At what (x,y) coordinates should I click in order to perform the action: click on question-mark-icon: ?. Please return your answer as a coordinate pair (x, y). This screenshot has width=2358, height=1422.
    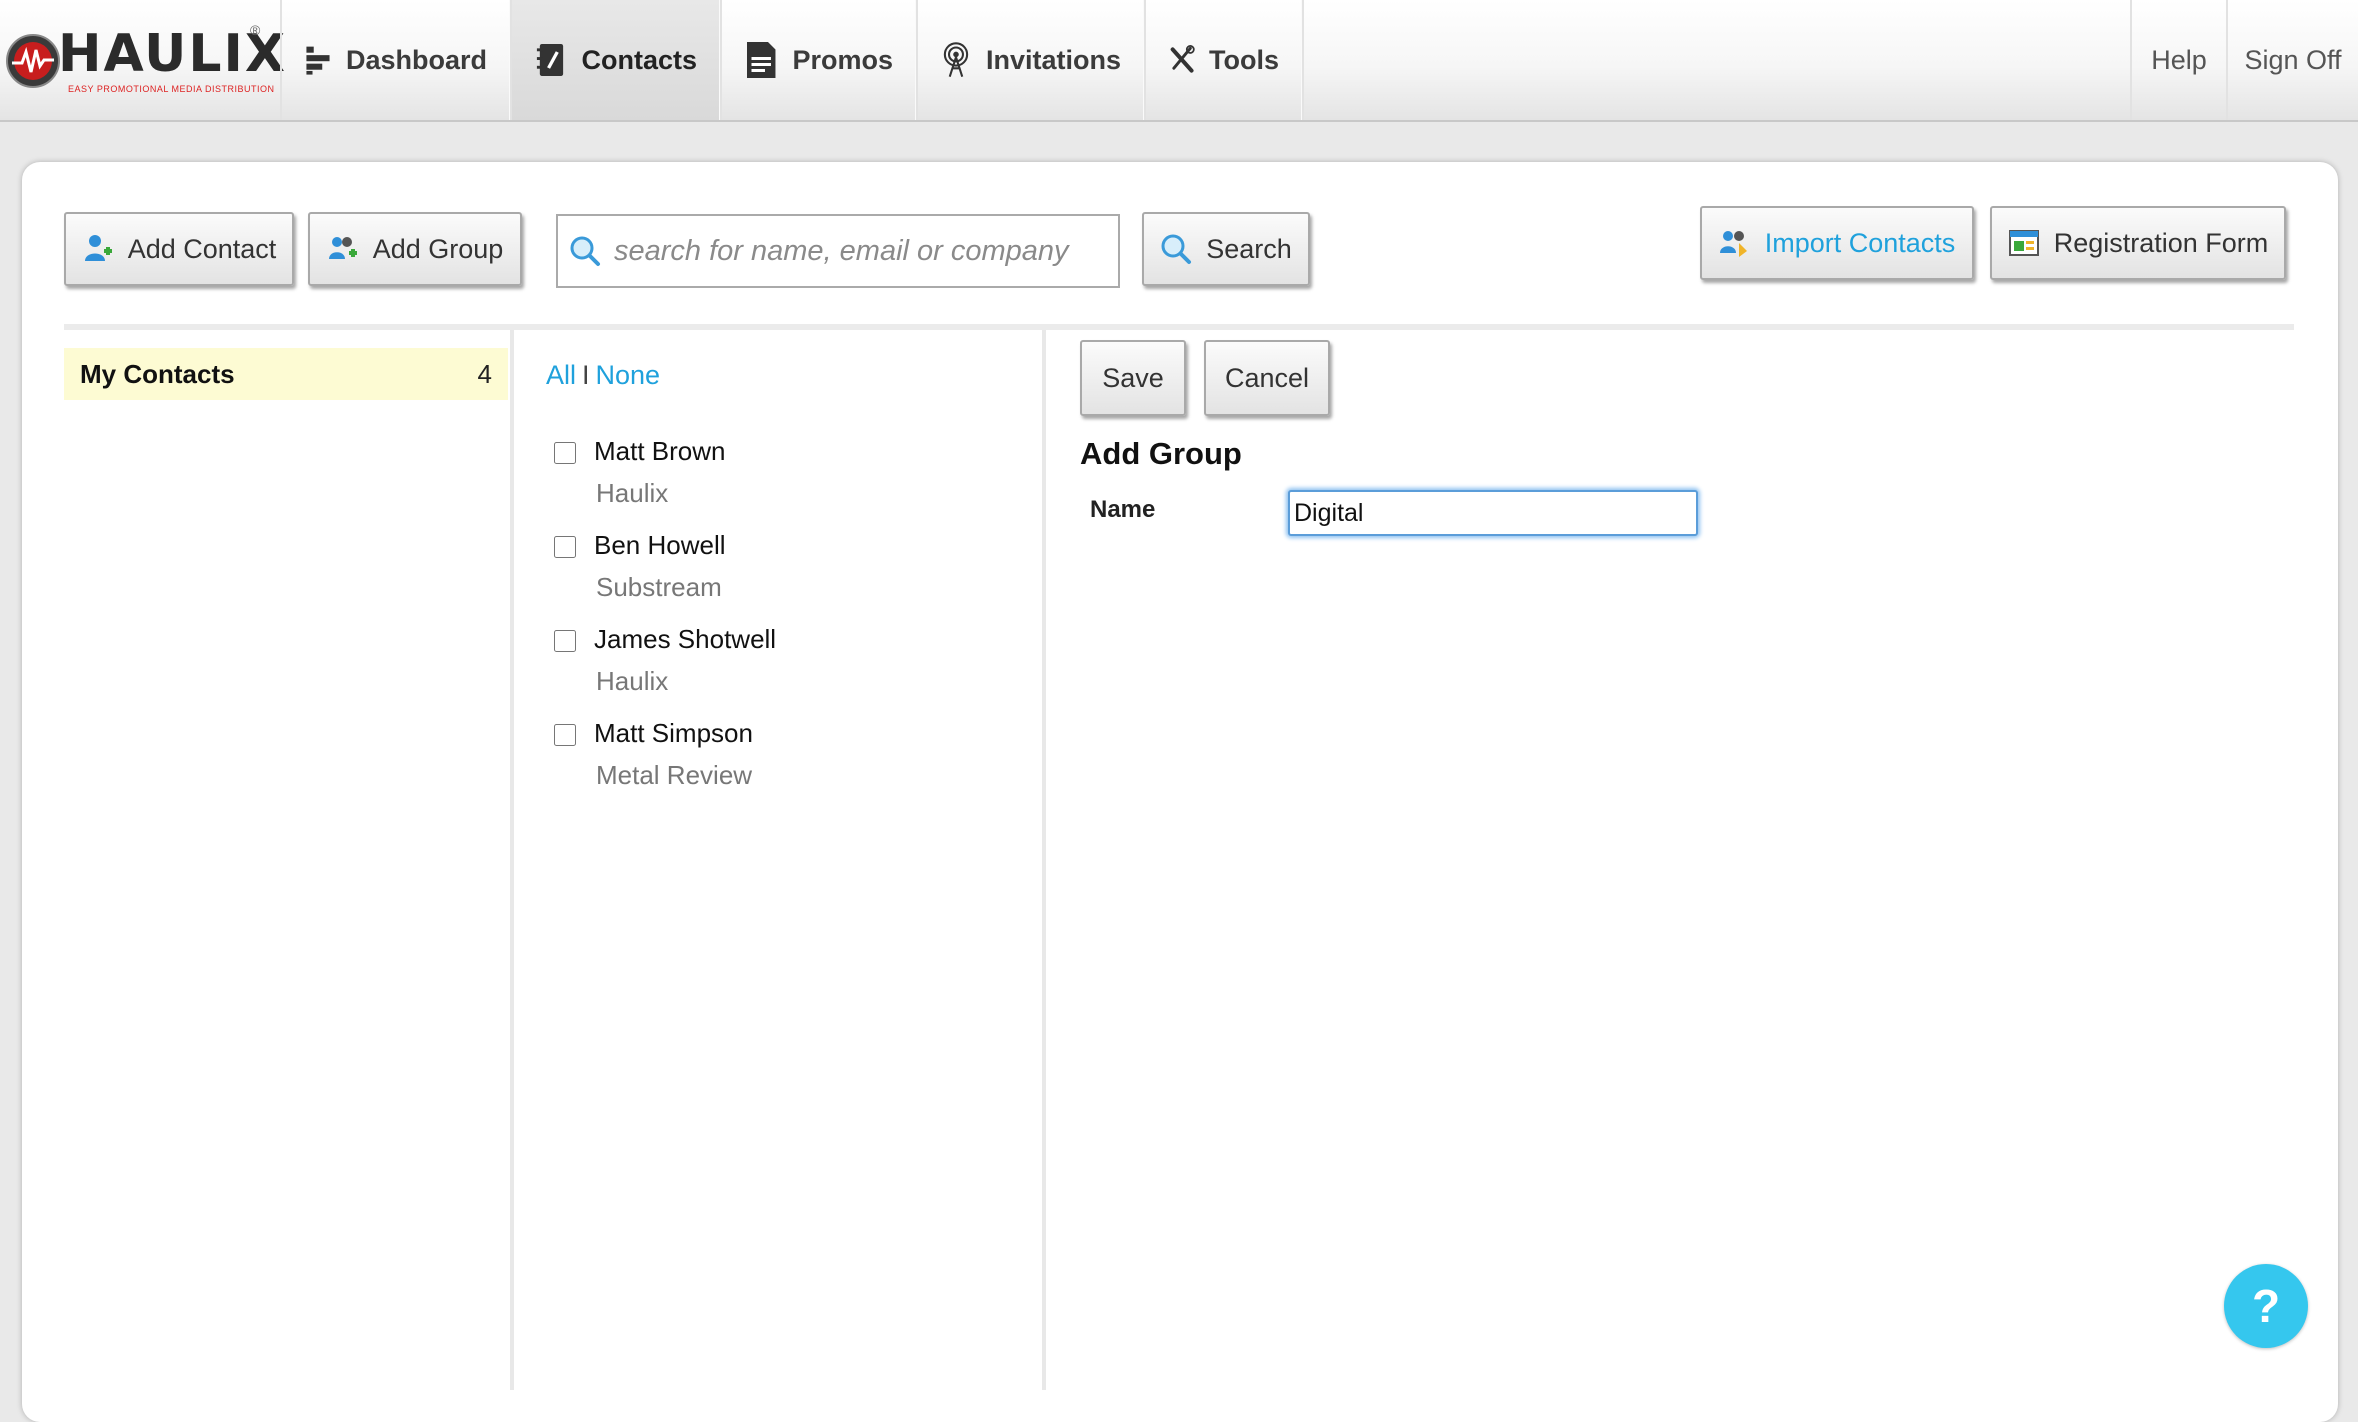
    Looking at the image, I should click on (2266, 1306).